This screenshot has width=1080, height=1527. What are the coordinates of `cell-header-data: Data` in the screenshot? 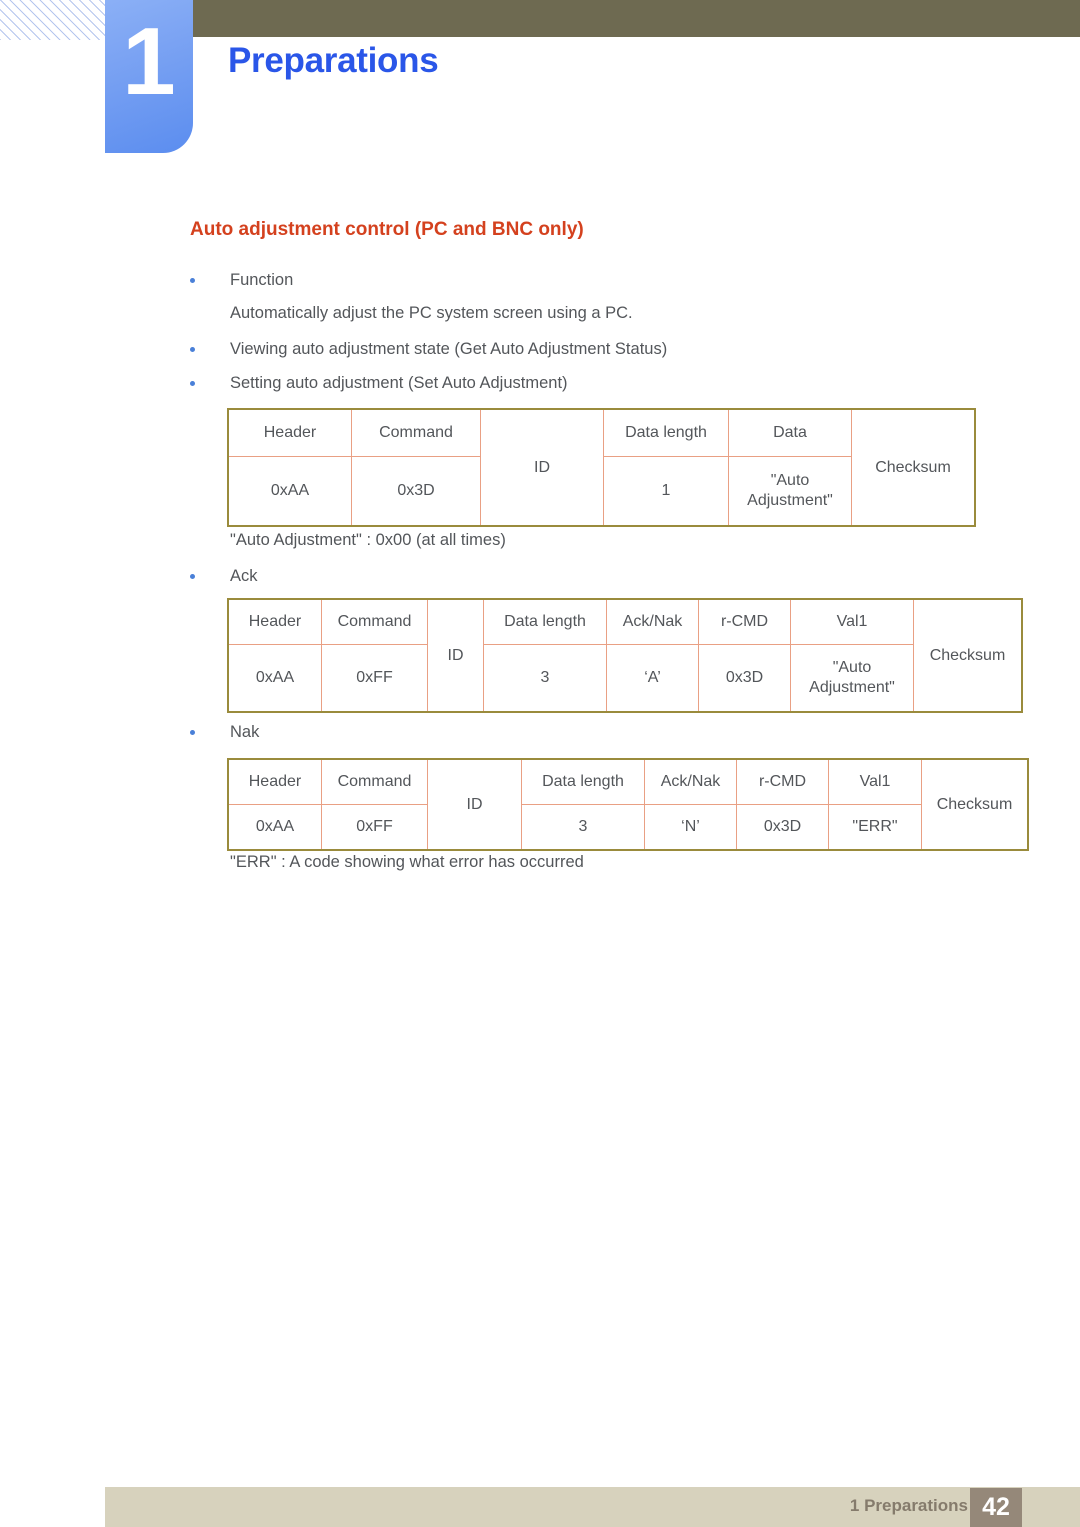 It's located at (790, 432).